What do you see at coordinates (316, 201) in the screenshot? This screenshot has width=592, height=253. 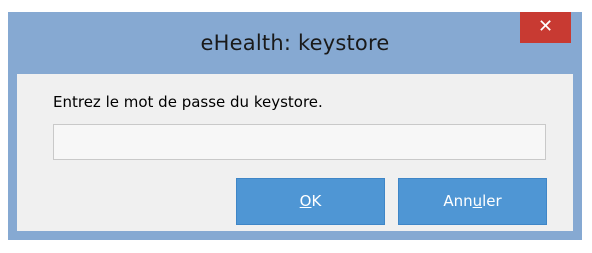 I see `ok-button-label-rest: K` at bounding box center [316, 201].